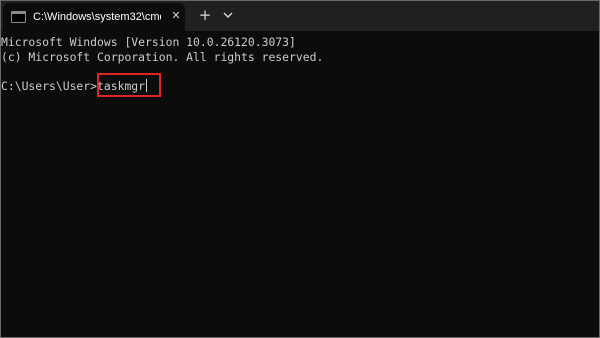 Image resolution: width=600 pixels, height=338 pixels. I want to click on prompt-text: C:\Users\User>, so click(49, 86).